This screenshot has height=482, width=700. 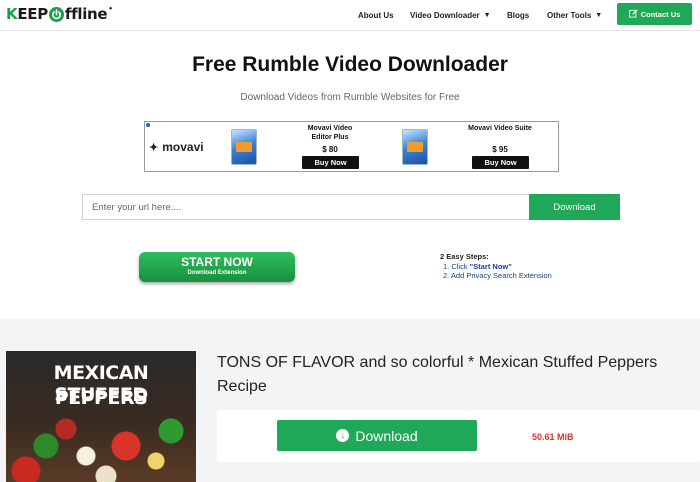 What do you see at coordinates (569, 15) in the screenshot?
I see `nav-other-tools-label: Other Tools` at bounding box center [569, 15].